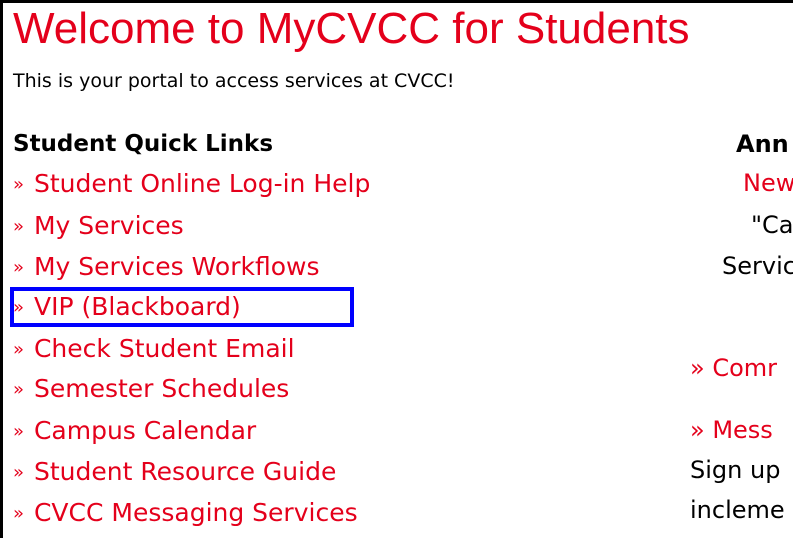 Image resolution: width=793 pixels, height=538 pixels. Describe the element at coordinates (757, 266) in the screenshot. I see `announcement-text: Servic` at that location.